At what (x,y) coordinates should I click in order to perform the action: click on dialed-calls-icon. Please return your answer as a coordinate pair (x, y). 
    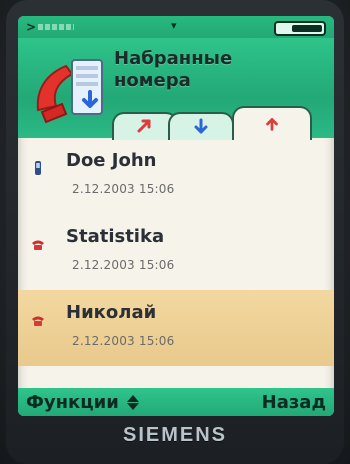
    Looking at the image, I should click on (69, 91).